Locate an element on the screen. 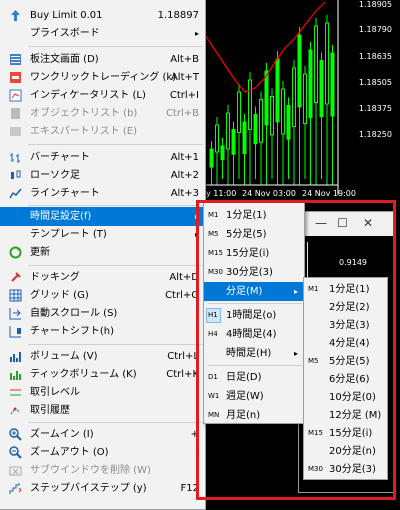 The image size is (400, 510). grid-icon is located at coordinates (15, 295).